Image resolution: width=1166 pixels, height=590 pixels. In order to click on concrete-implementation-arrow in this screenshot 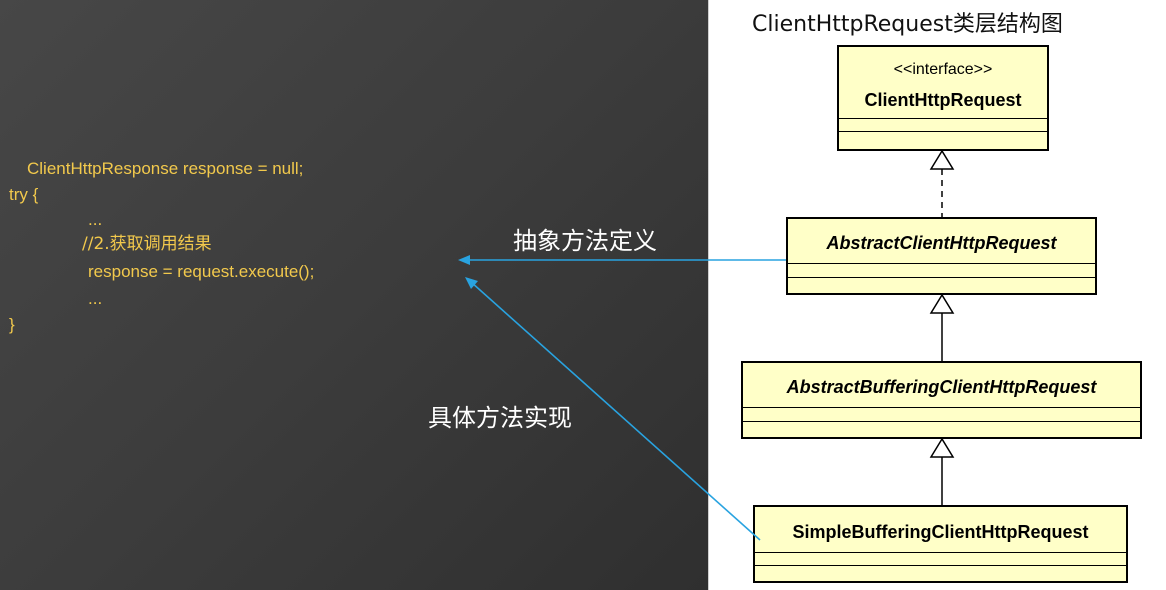, I will do `click(615, 411)`.